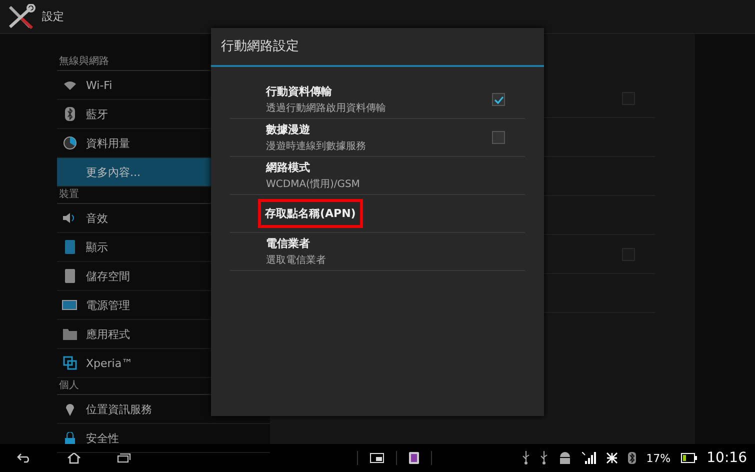  What do you see at coordinates (377, 138) in the screenshot?
I see `dialog-item: 數據漫遊 漫遊時連線到數據服務` at bounding box center [377, 138].